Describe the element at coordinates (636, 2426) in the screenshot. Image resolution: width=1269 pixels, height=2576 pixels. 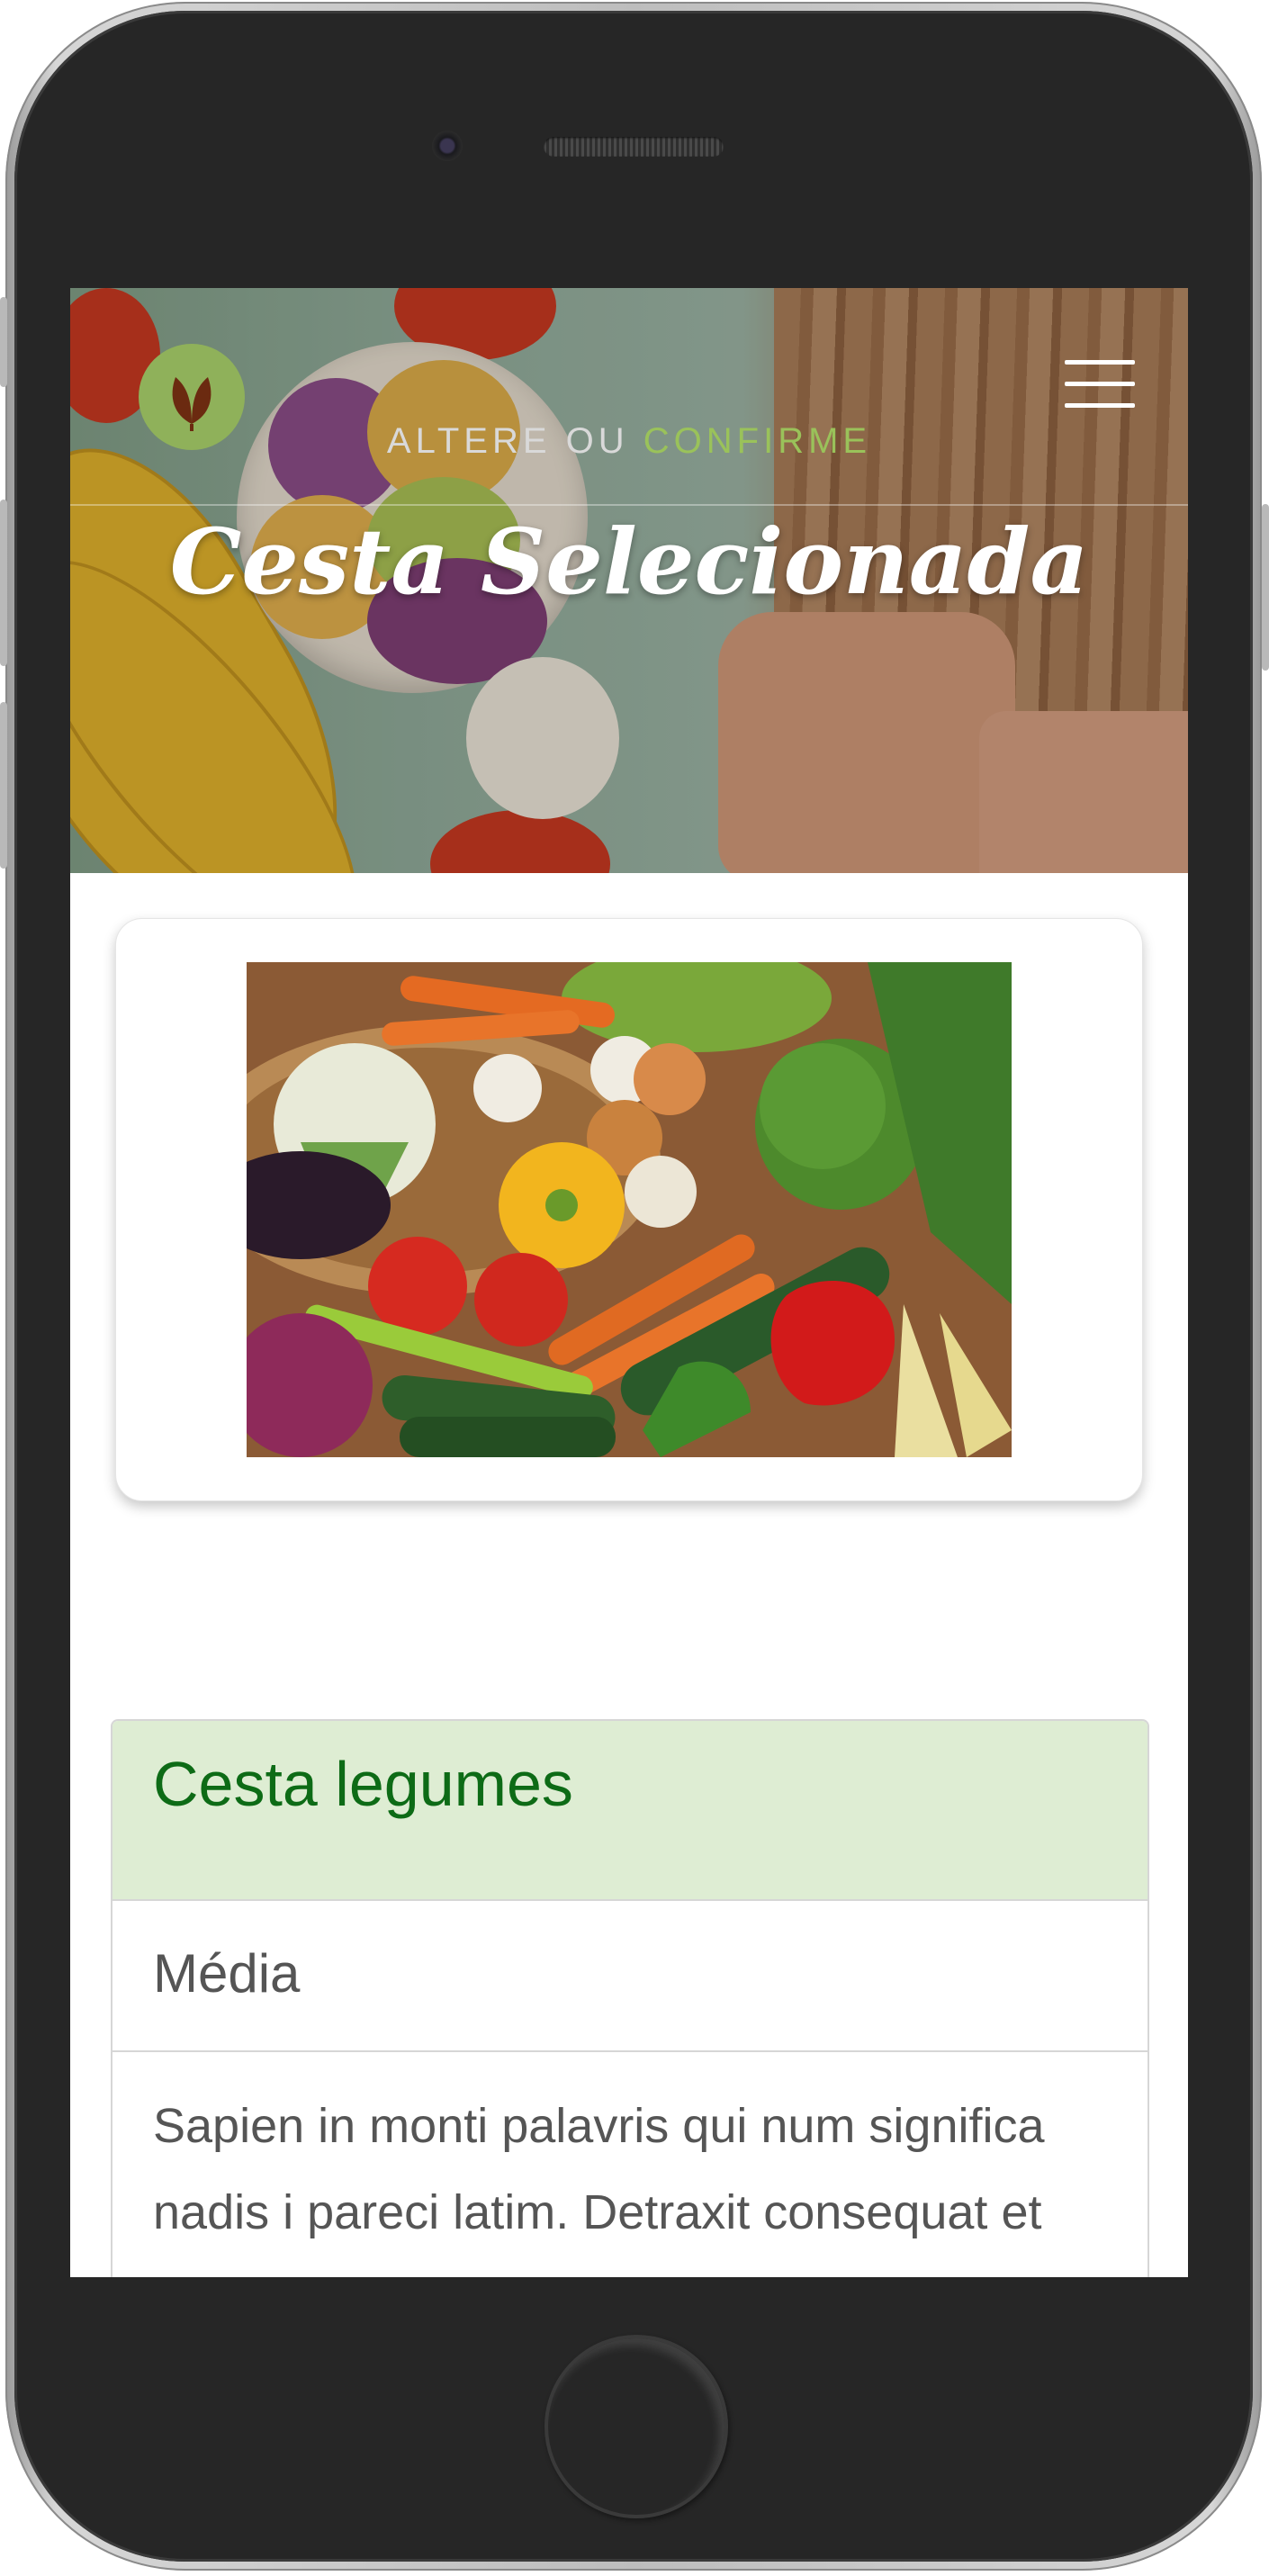
I see `home-button` at that location.